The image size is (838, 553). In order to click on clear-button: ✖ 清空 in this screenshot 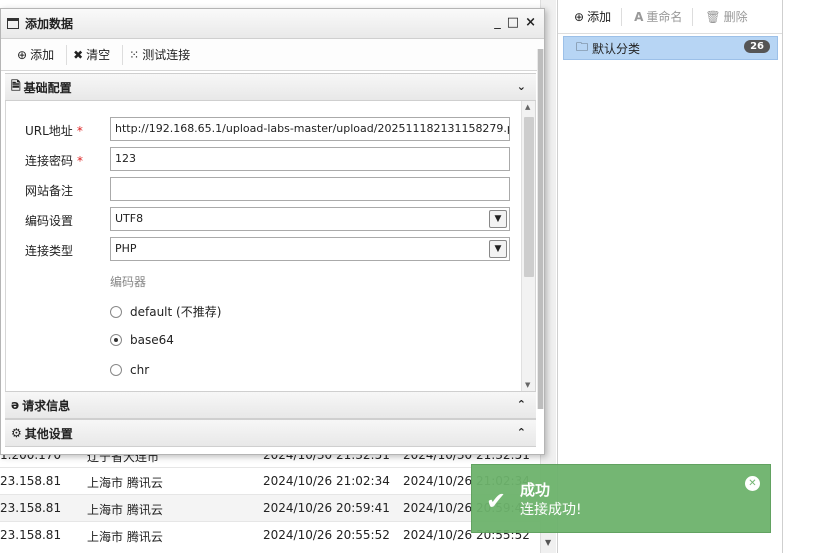, I will do `click(94, 54)`.